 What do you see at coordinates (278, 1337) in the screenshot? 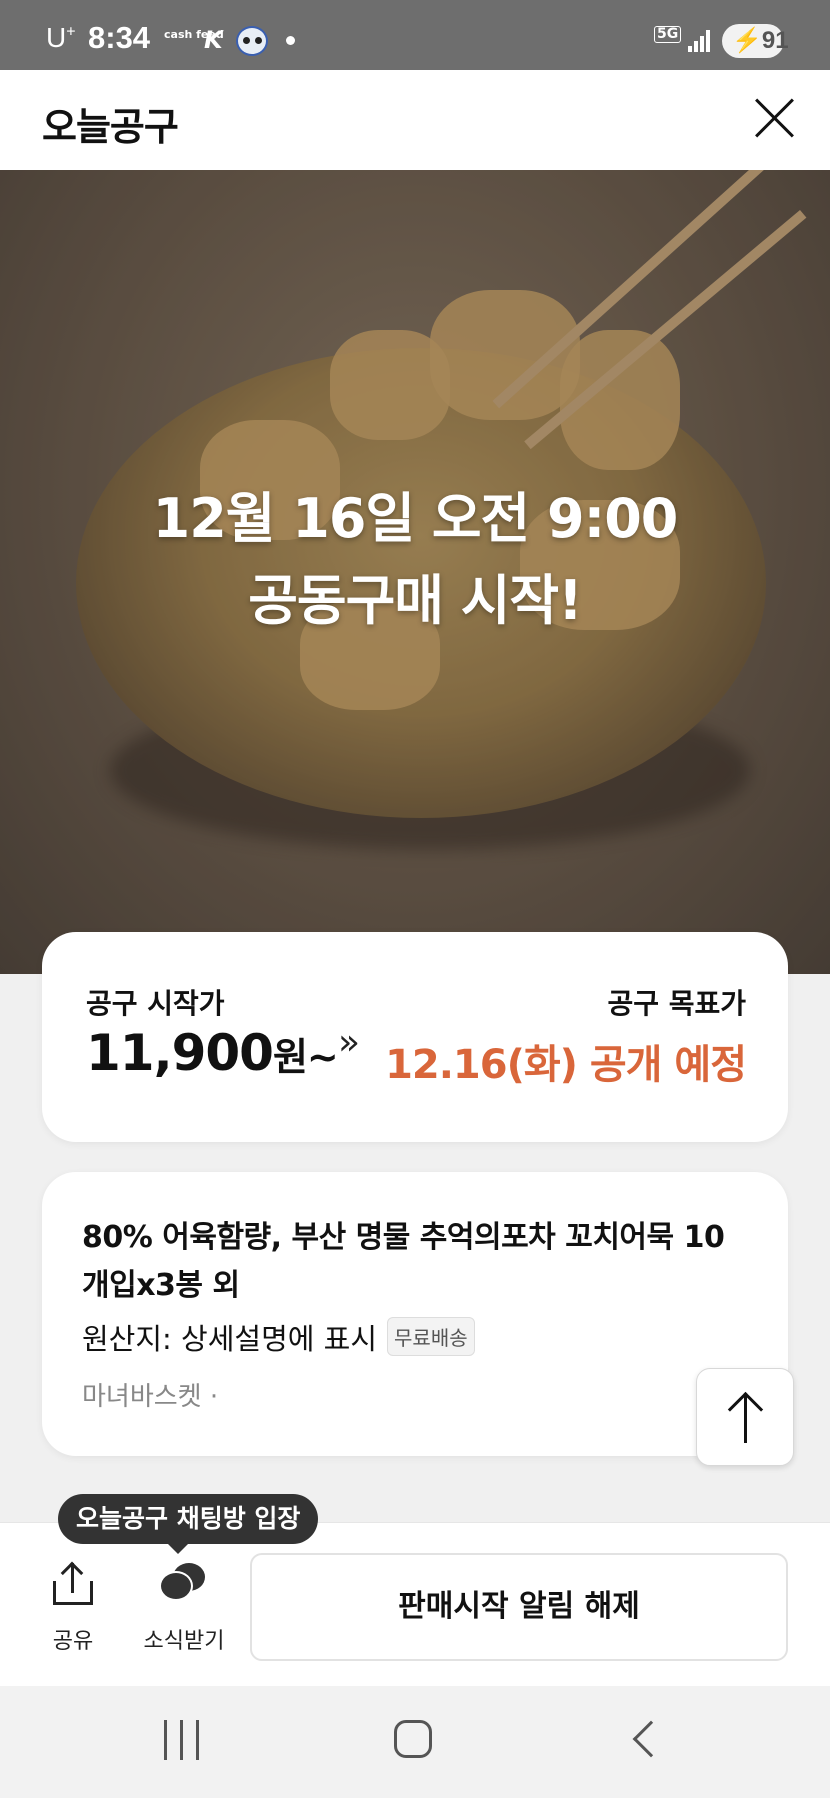
I see `product-origin: 원산지: 상세설명에 표시 무료배송` at bounding box center [278, 1337].